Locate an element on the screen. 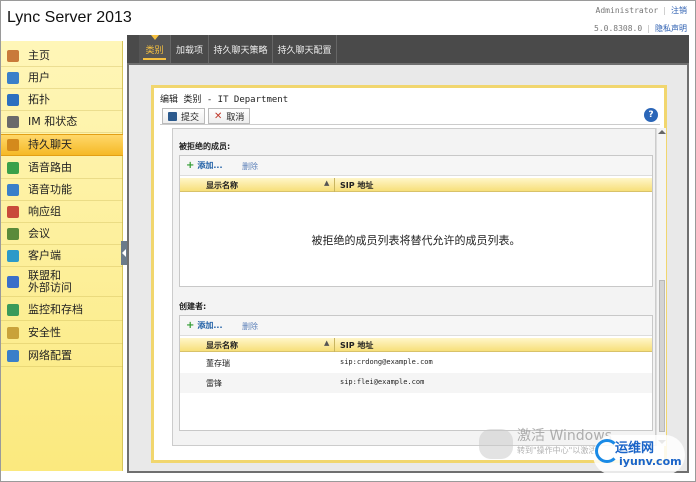  version-number: 5.0.8308.0 is located at coordinates (618, 28).